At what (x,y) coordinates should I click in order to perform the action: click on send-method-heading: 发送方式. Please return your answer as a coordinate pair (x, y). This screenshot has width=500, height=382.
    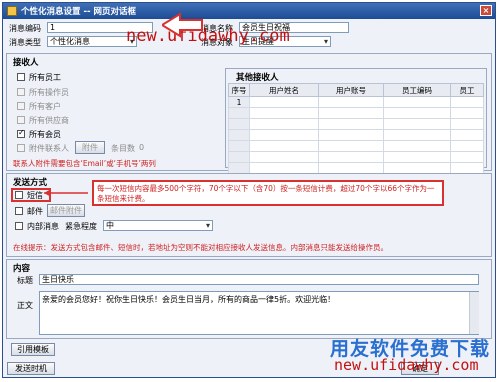
    Looking at the image, I should click on (30, 183).